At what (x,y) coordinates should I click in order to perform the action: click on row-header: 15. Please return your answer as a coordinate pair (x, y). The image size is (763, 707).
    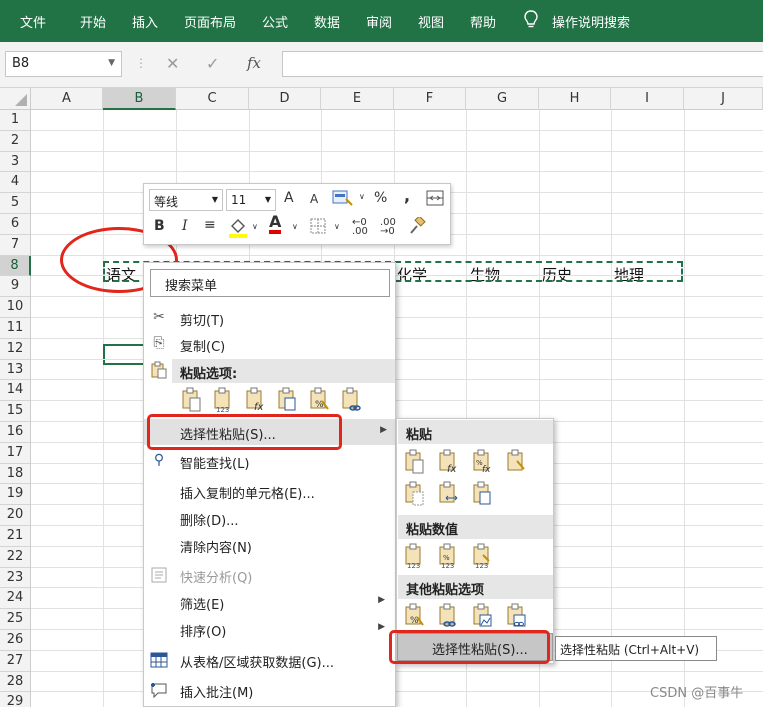
    Looking at the image, I should click on (15, 411).